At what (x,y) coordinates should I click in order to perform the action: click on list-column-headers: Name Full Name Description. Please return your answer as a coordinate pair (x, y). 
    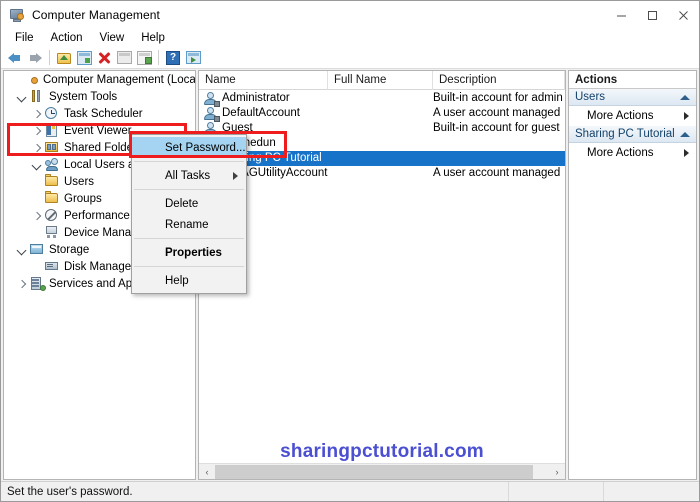
    Looking at the image, I should click on (382, 80).